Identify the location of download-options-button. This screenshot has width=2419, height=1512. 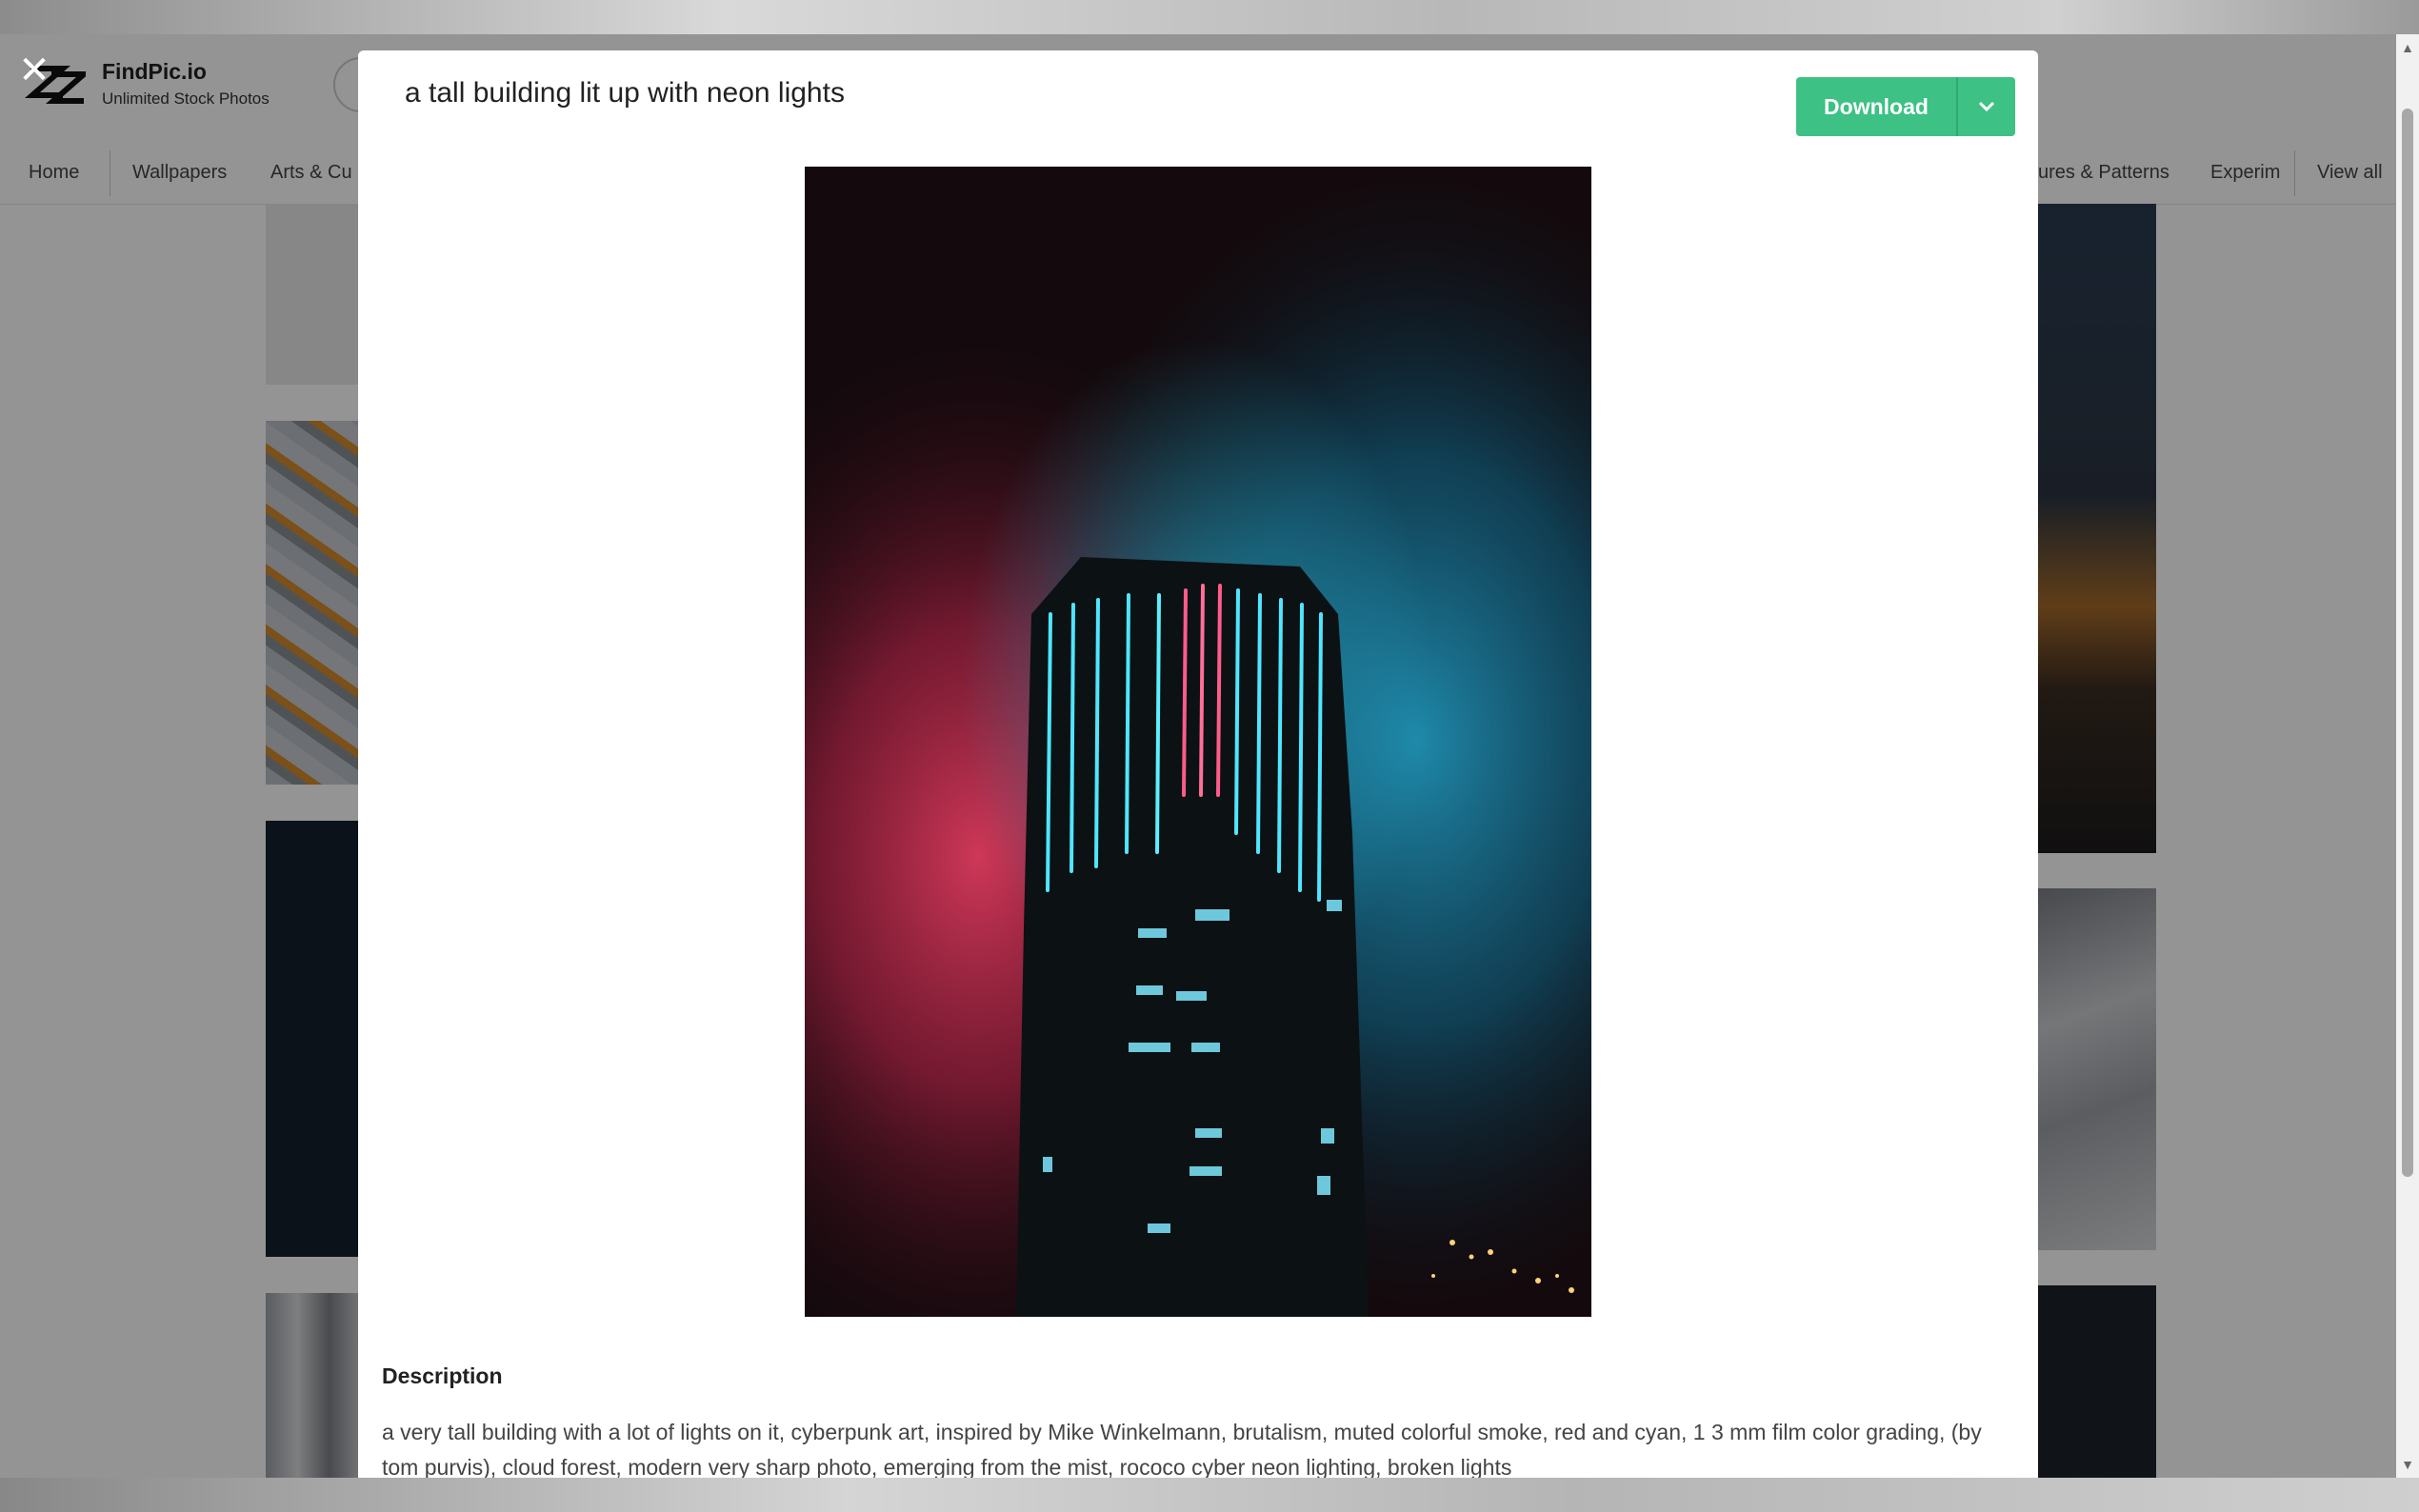
(1986, 106).